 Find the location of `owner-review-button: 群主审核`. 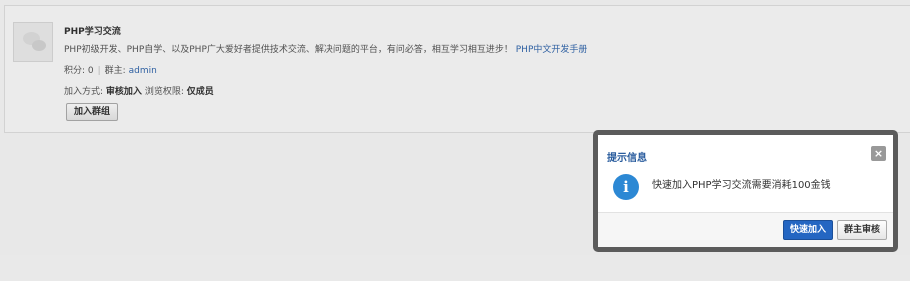

owner-review-button: 群主审核 is located at coordinates (861, 230).